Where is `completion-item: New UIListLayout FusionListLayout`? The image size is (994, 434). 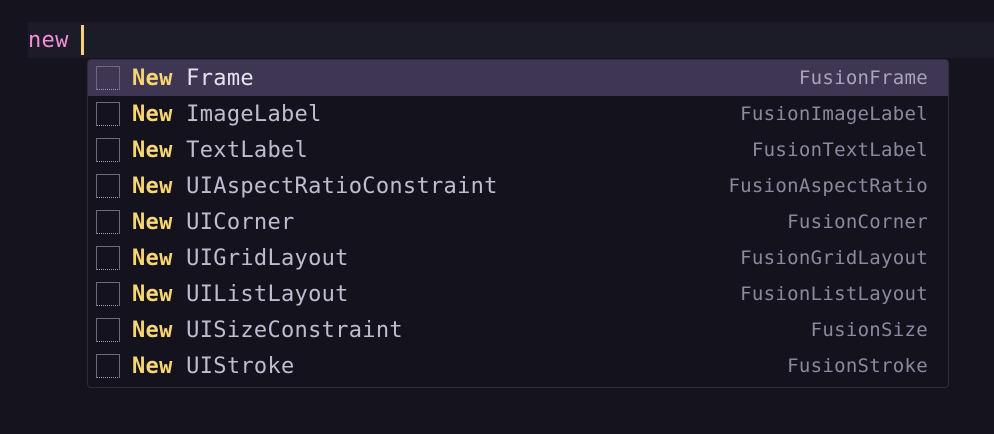
completion-item: New UIListLayout FusionListLayout is located at coordinates (518, 294).